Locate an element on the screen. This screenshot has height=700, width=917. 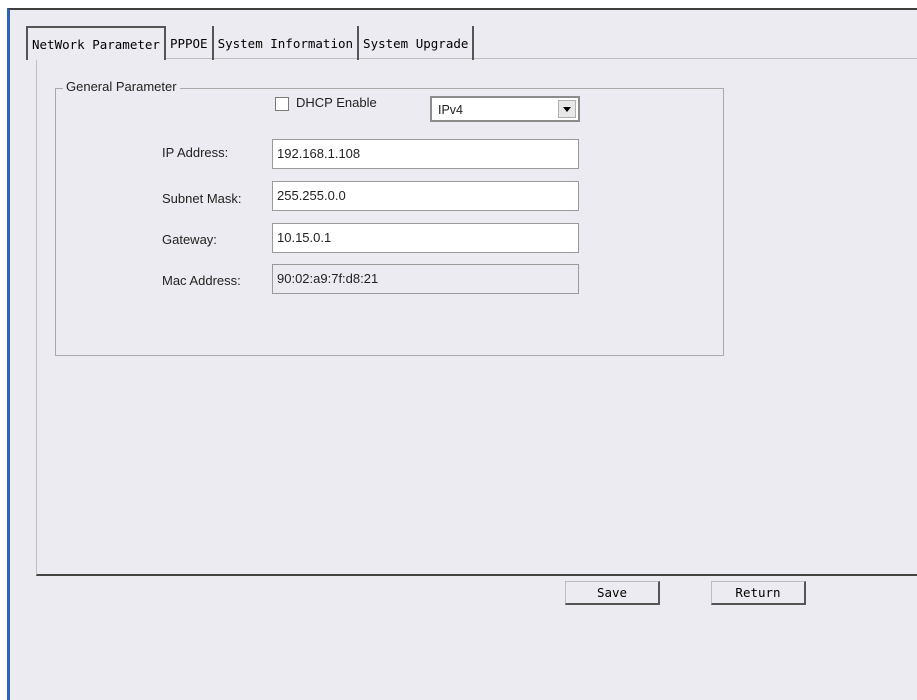
tab-network-parameter: NetWork Parameter is located at coordinates (96, 43).